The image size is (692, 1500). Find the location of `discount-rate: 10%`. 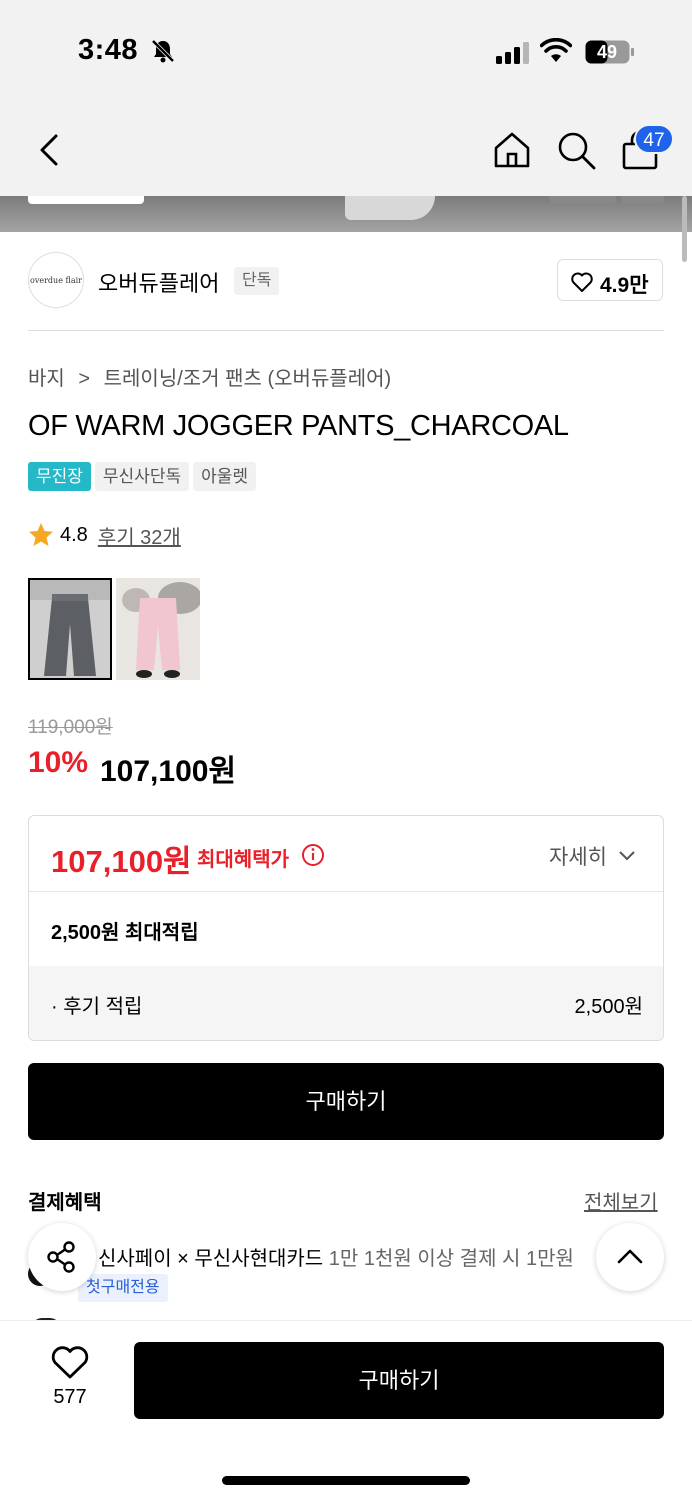

discount-rate: 10% is located at coordinates (58, 762).